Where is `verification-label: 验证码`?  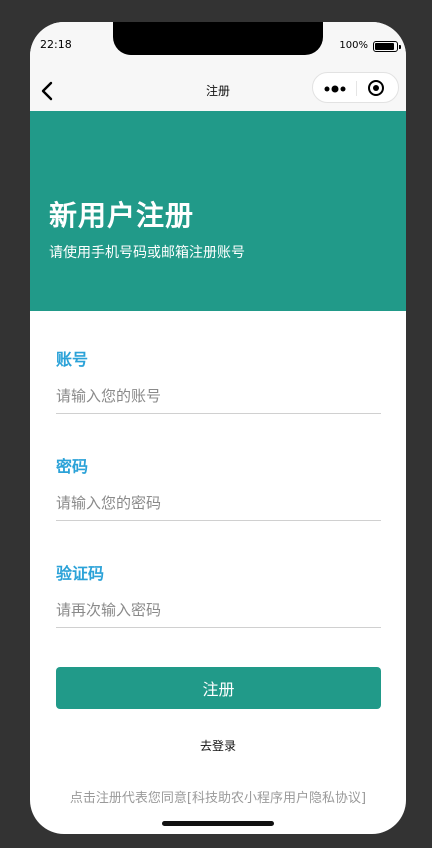 verification-label: 验证码 is located at coordinates (80, 573).